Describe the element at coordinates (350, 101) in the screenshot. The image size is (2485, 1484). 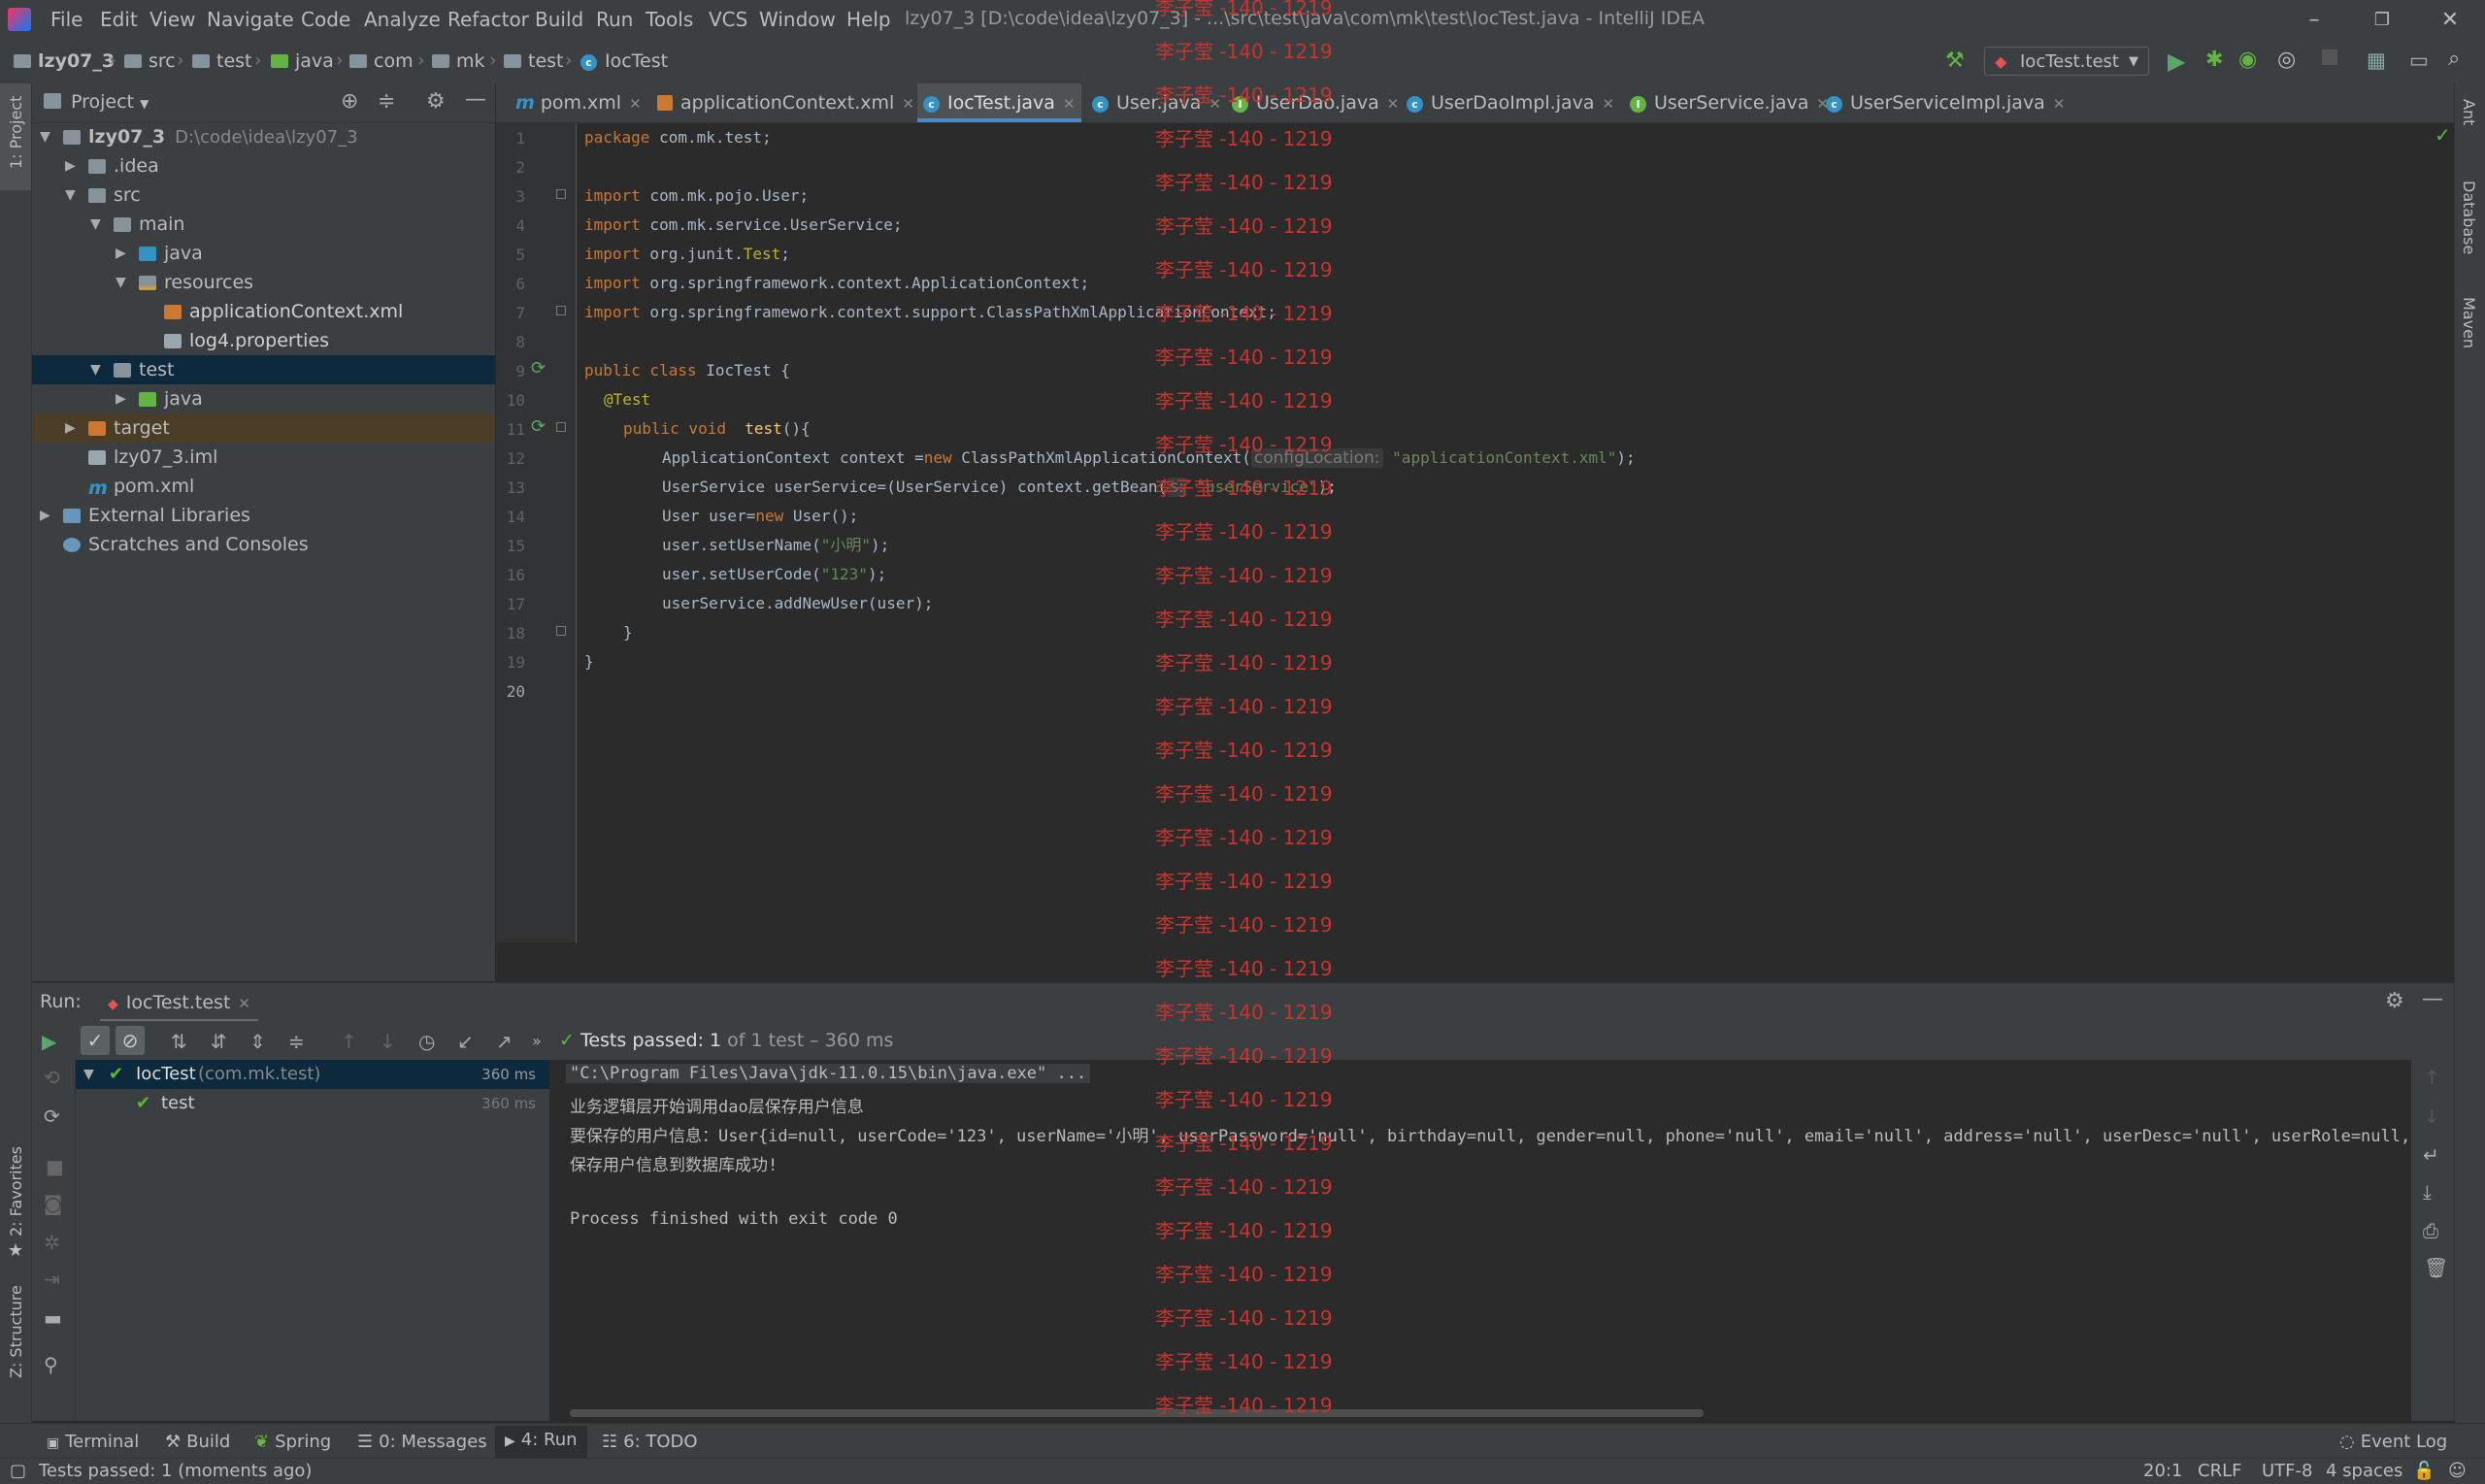
I see `locate-icon: ⊕` at that location.